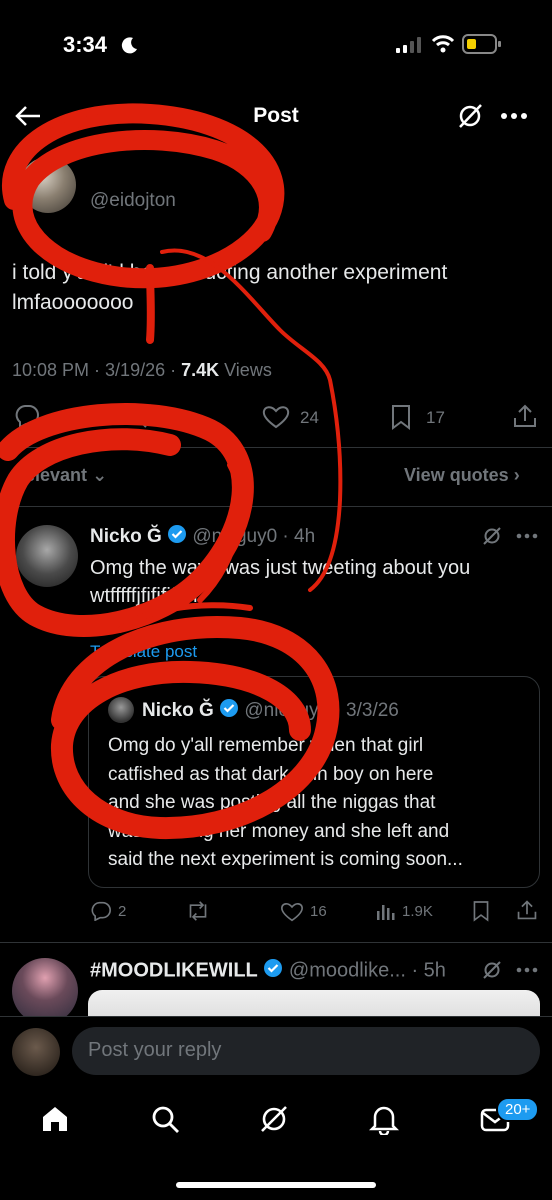 The height and width of the screenshot is (1200, 552). I want to click on quoted-text-line: and she was posting all the niggas that, so click(272, 802).